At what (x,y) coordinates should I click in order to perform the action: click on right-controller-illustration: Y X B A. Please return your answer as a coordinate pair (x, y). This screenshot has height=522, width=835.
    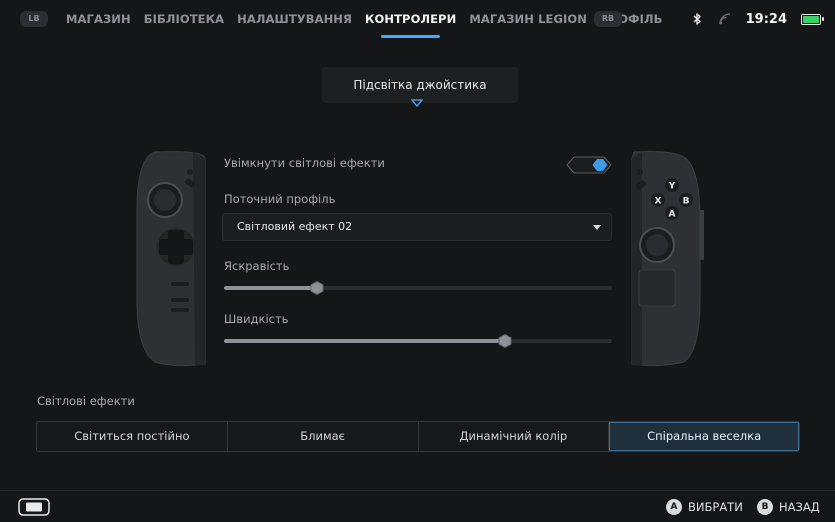
    Looking at the image, I should click on (667, 259).